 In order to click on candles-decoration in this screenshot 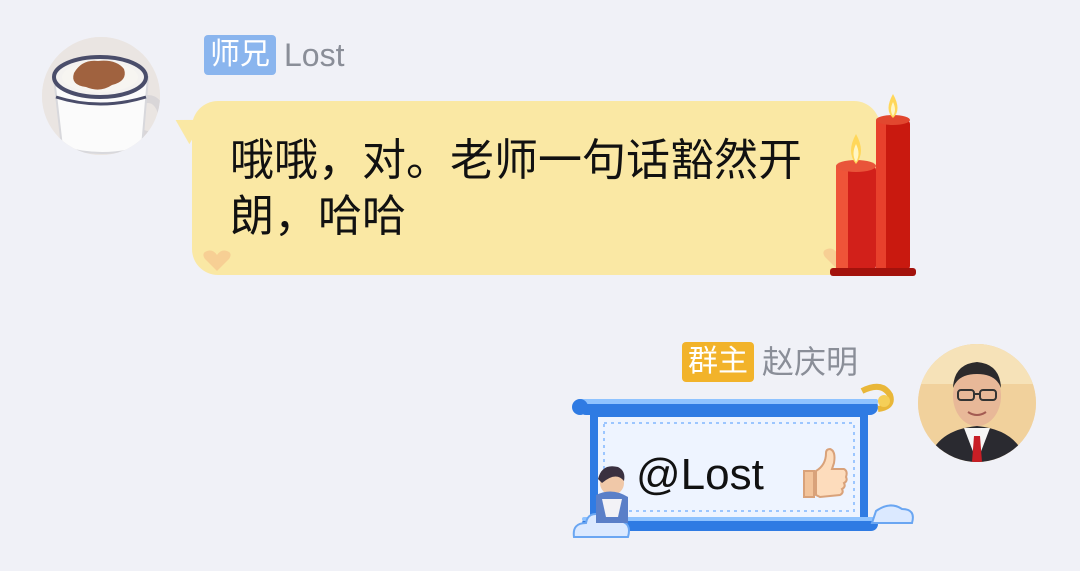, I will do `click(874, 185)`.